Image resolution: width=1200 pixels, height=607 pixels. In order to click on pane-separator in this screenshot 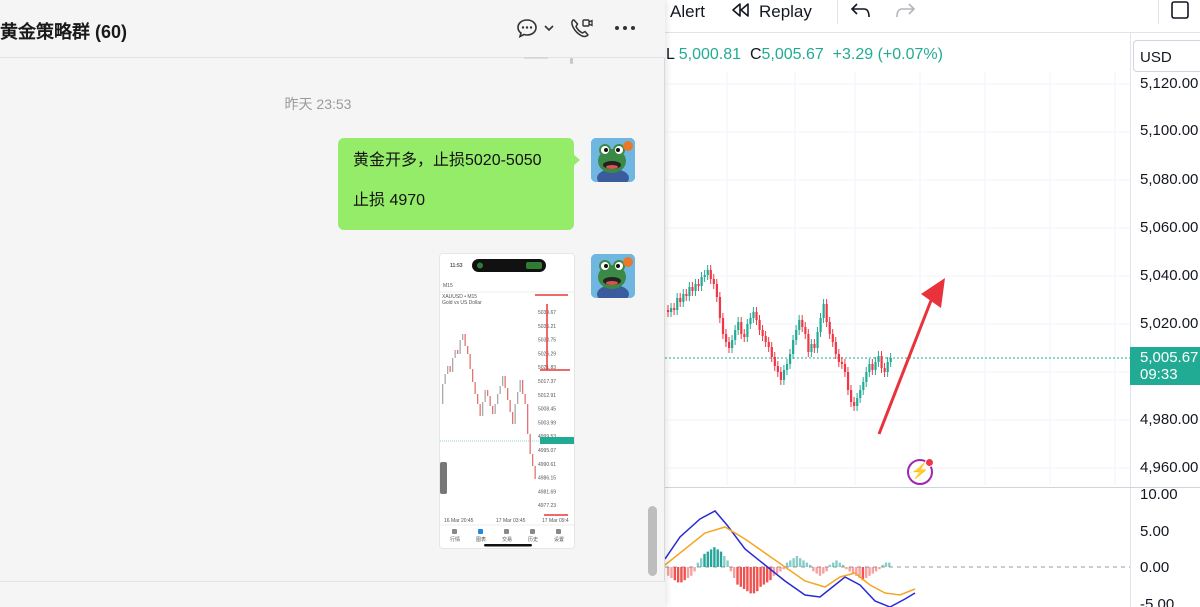, I will do `click(932, 487)`.